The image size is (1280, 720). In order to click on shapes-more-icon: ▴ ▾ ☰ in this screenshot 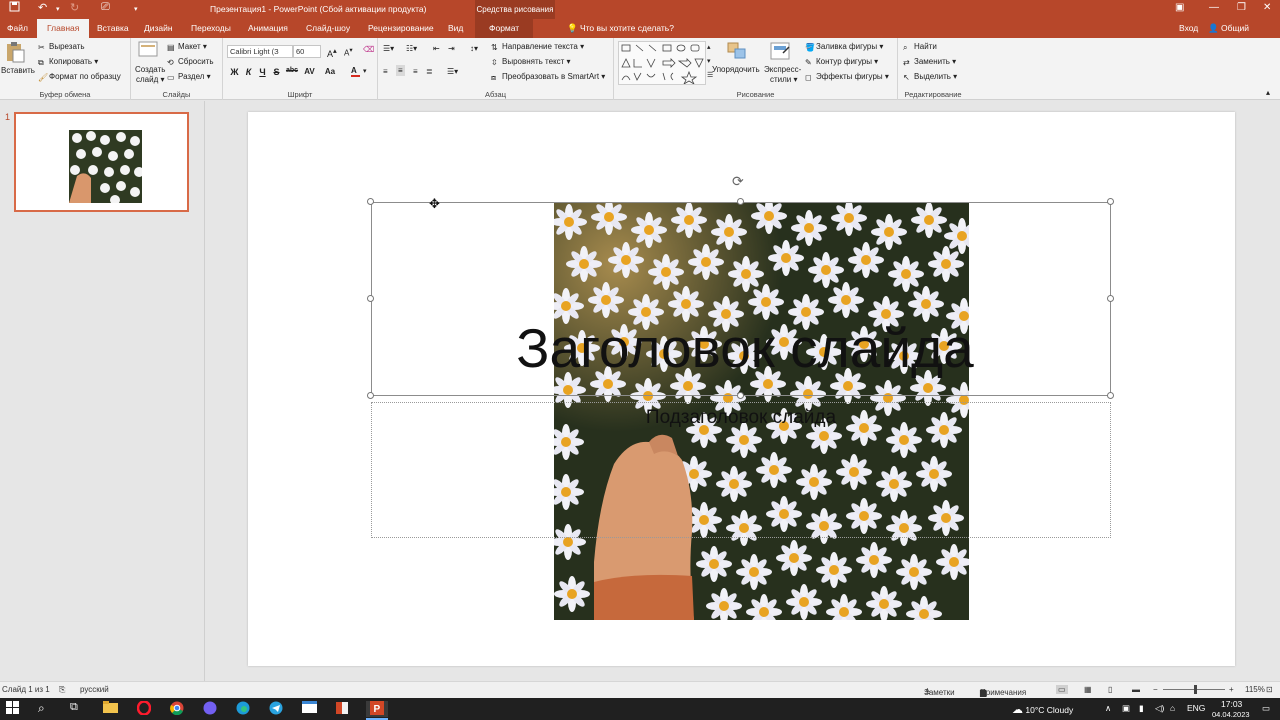, I will do `click(710, 62)`.